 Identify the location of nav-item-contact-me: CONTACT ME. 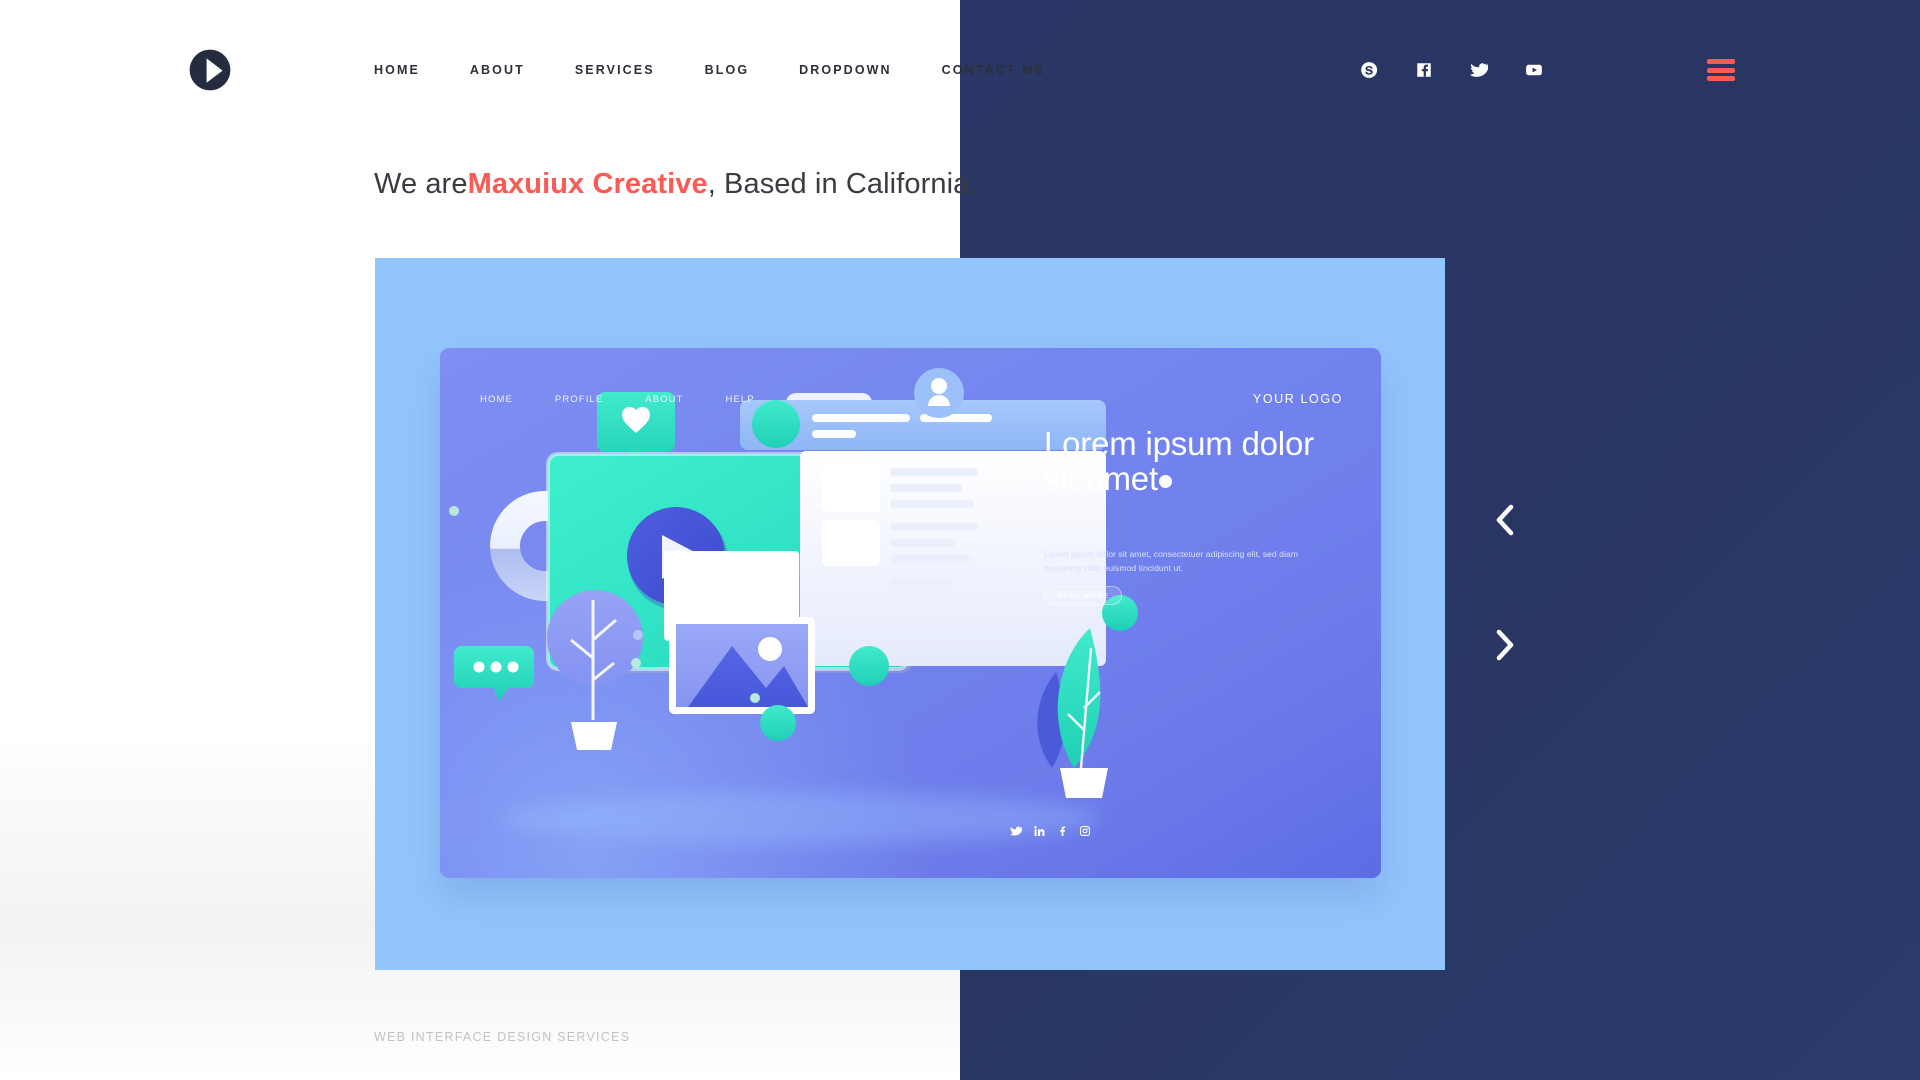
(993, 70).